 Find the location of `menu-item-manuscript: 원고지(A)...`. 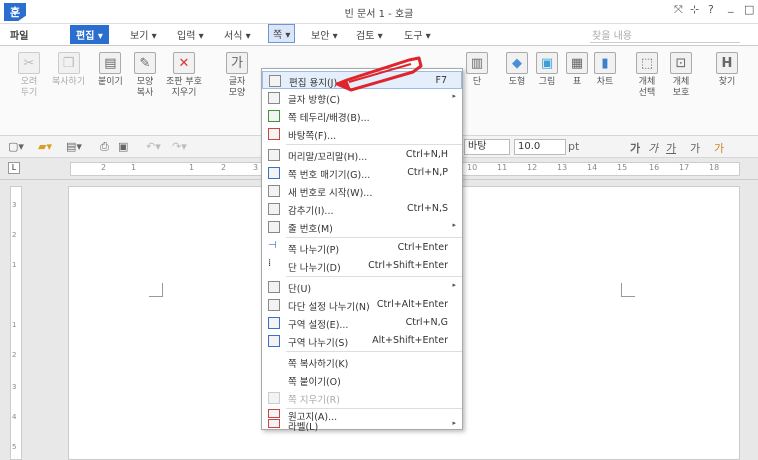

menu-item-manuscript: 원고지(A)... is located at coordinates (362, 416).